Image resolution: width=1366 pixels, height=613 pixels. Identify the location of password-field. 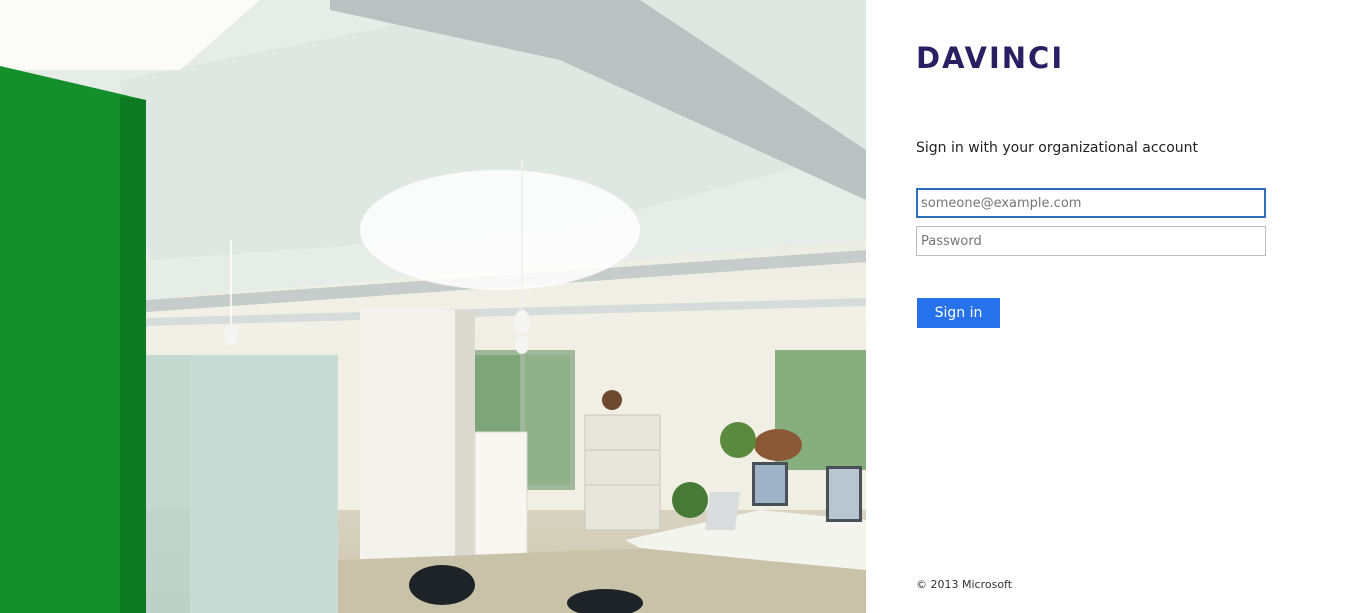
(1091, 241).